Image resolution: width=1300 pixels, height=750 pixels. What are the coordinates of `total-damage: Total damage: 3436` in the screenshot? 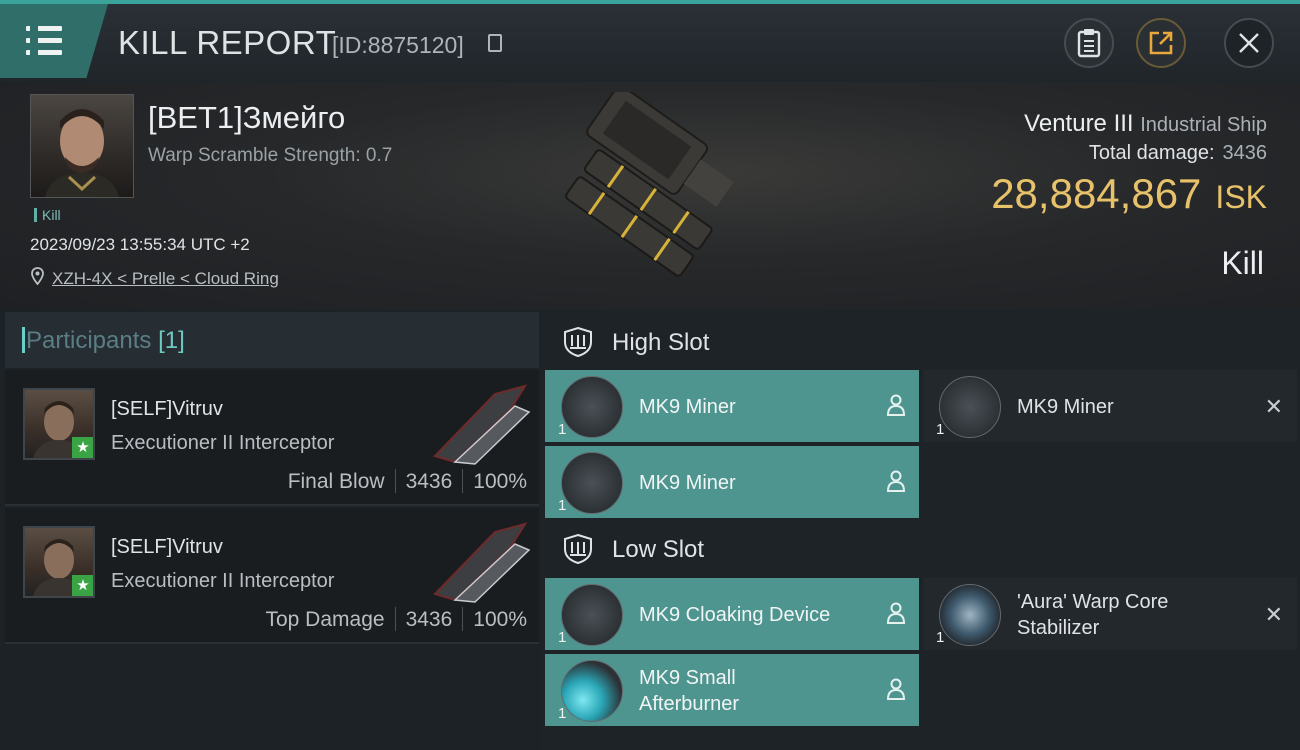 It's located at (1178, 153).